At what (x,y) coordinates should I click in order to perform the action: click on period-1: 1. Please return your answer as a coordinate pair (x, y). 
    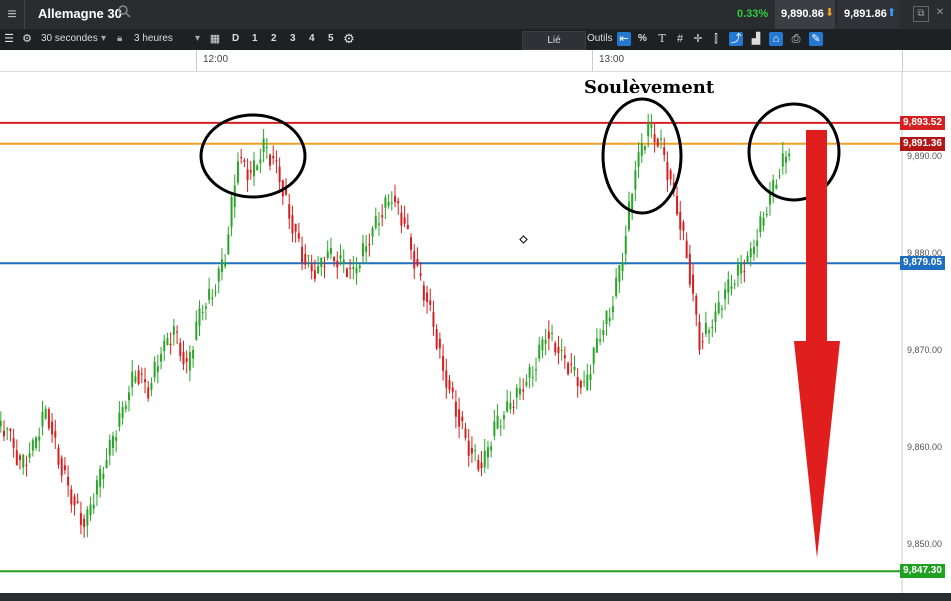
    Looking at the image, I should click on (255, 38).